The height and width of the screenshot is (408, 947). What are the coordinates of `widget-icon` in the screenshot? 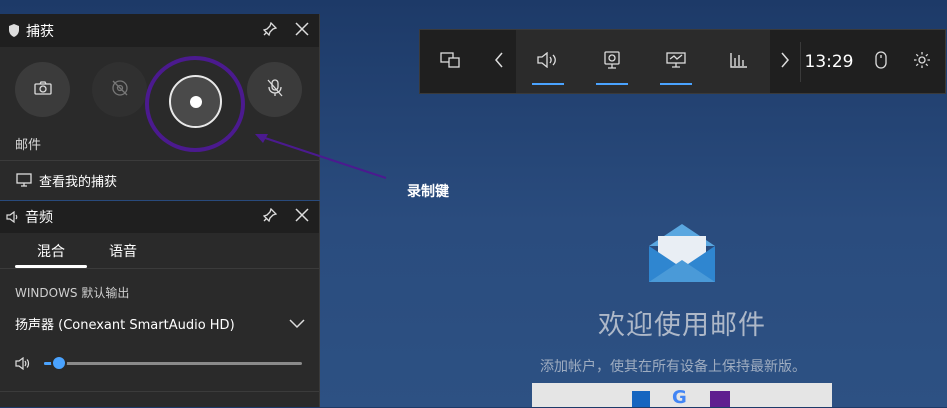 It's located at (450, 61).